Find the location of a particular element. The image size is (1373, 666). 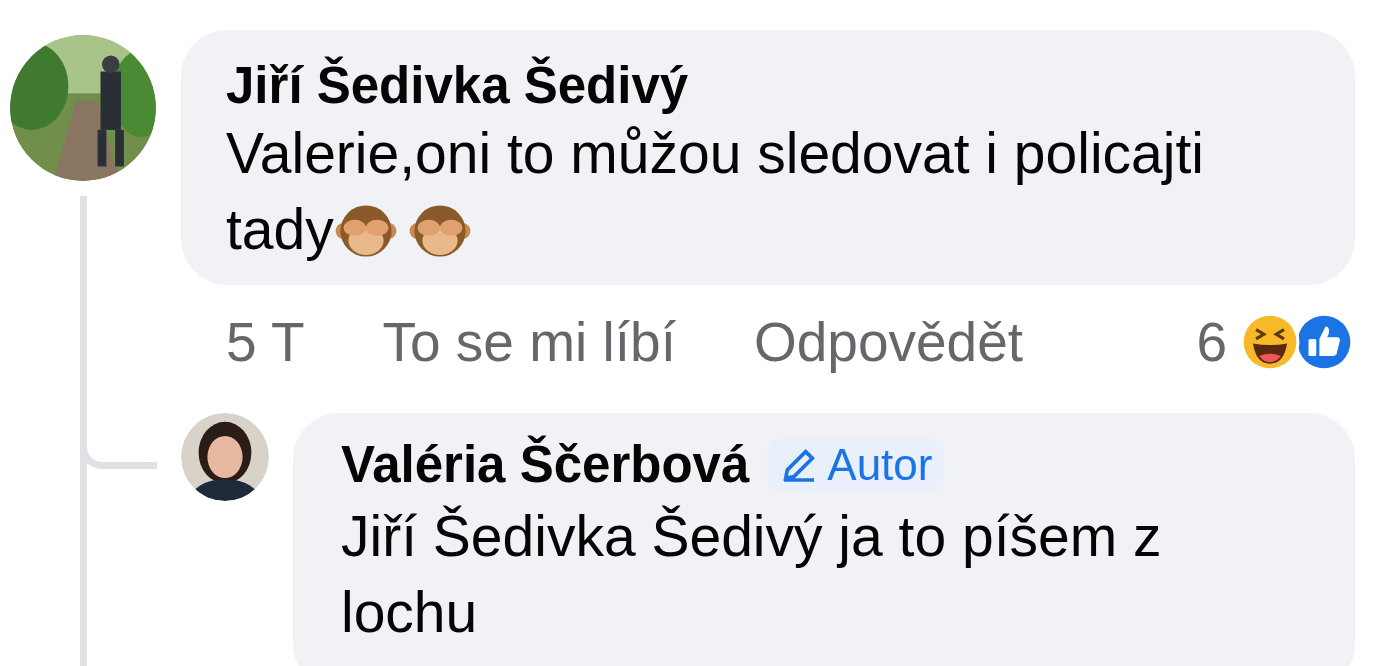

comment-text: Jiří Šedivka Šedivý ja to píšem z lochu is located at coordinates (752, 574).